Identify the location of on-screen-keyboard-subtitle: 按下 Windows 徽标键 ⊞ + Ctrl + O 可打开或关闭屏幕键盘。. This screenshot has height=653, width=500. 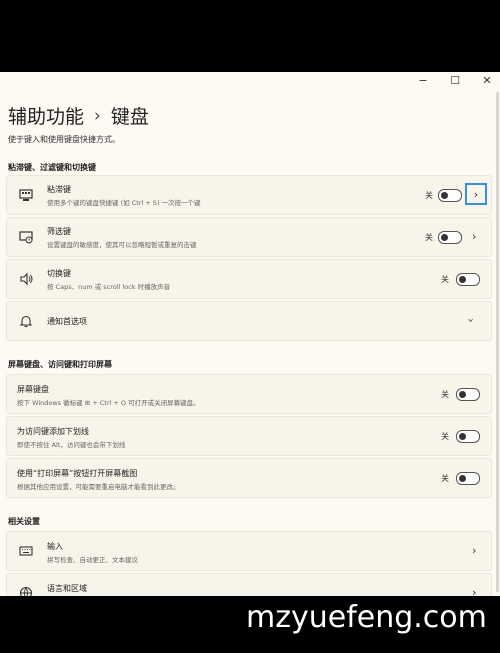
(108, 403).